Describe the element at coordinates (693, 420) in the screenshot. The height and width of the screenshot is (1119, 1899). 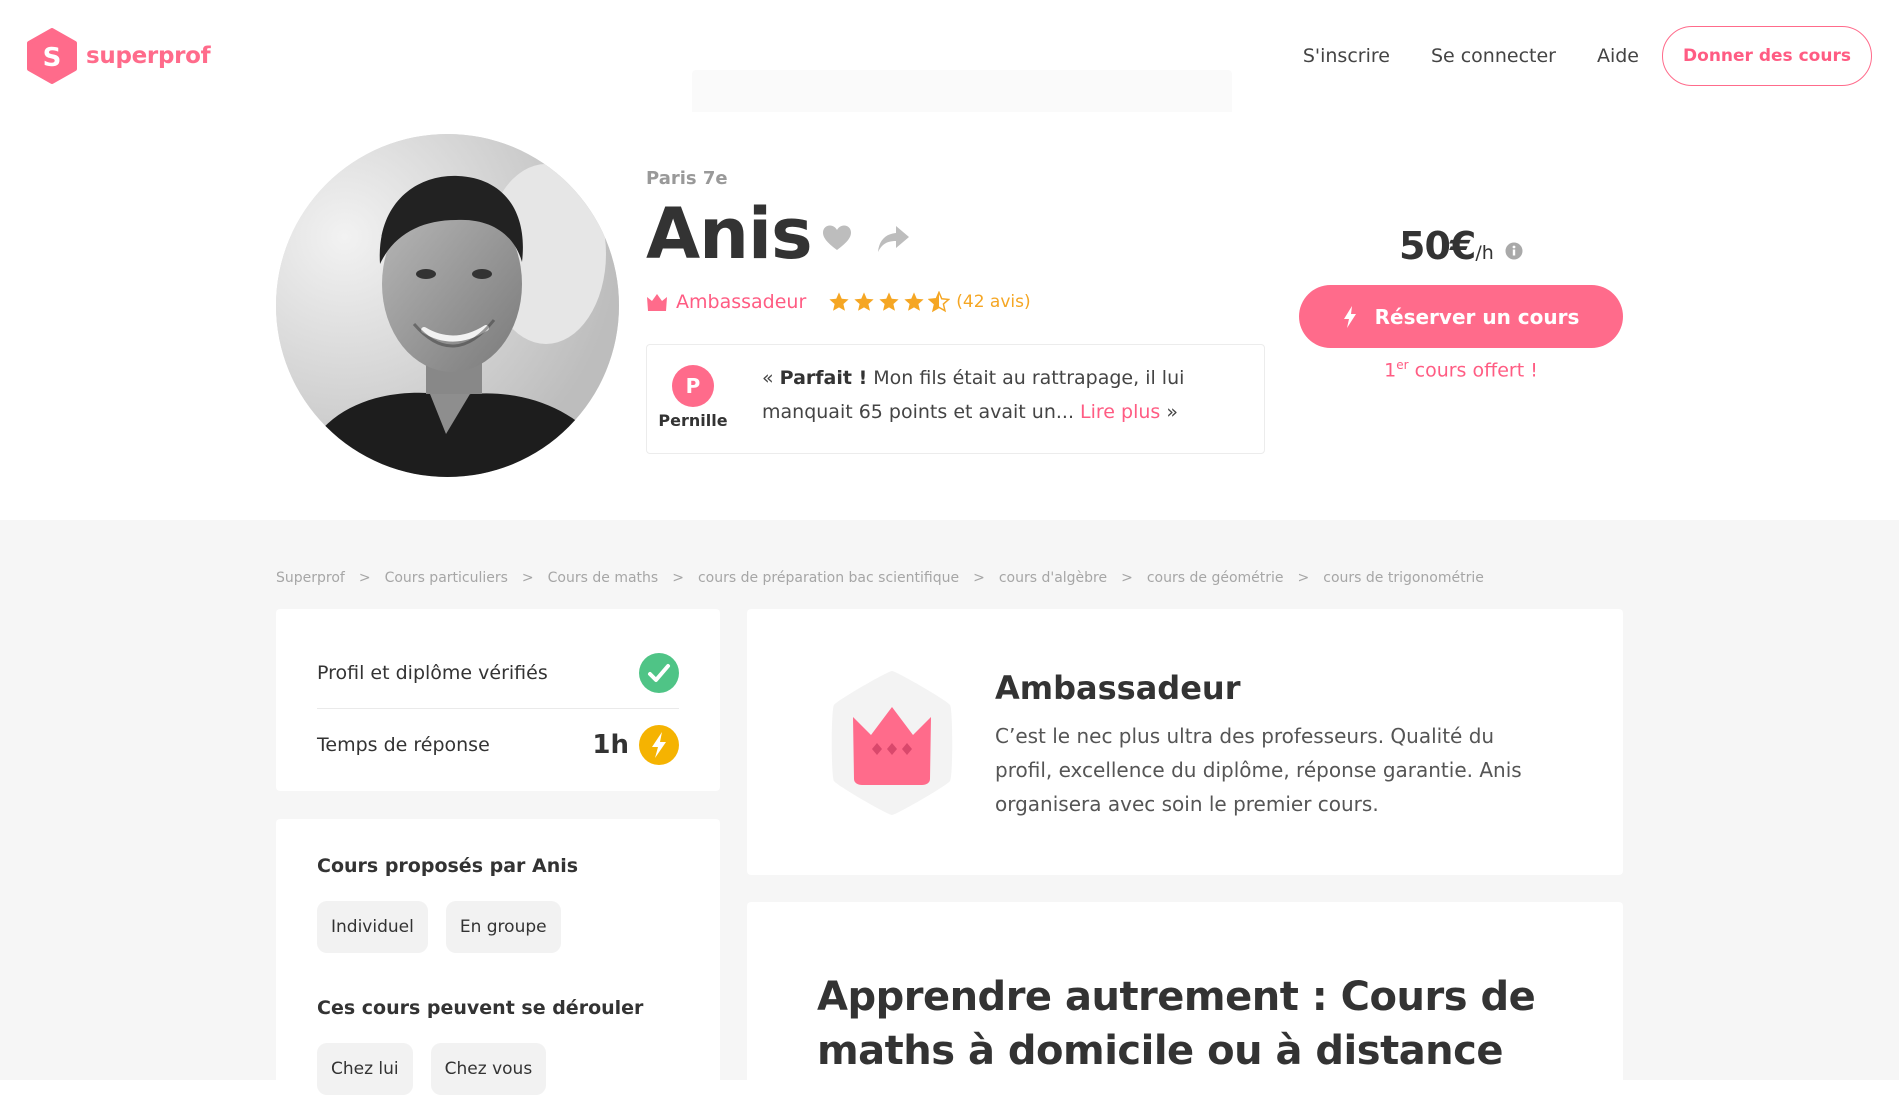
I see `reviewer-name: Pernille` at that location.